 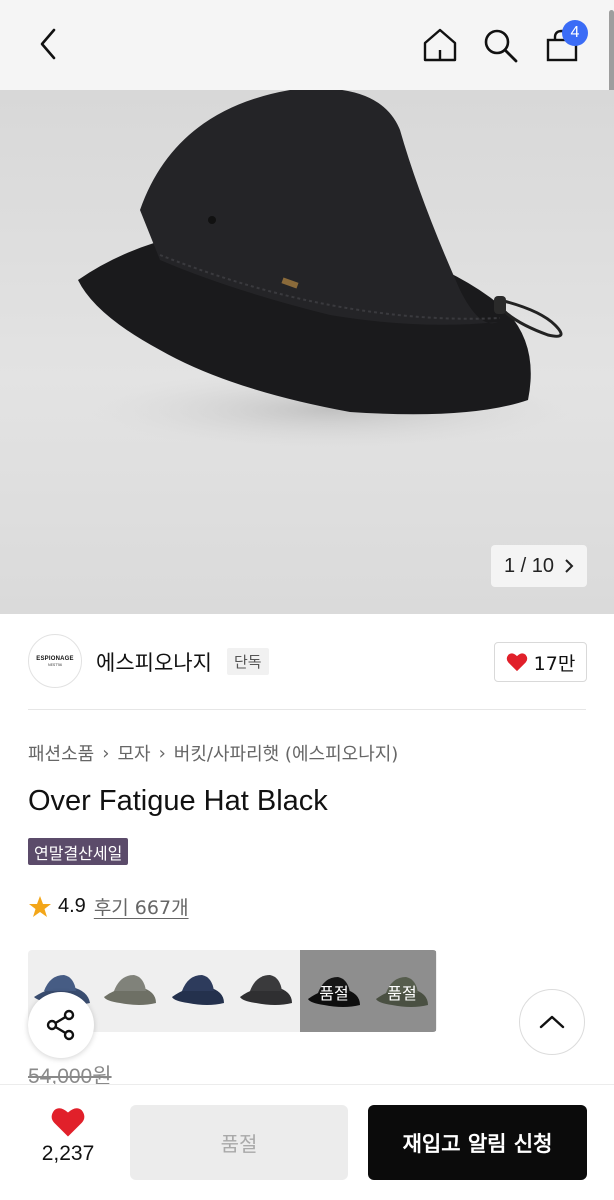 What do you see at coordinates (40, 906) in the screenshot?
I see `star-icon` at bounding box center [40, 906].